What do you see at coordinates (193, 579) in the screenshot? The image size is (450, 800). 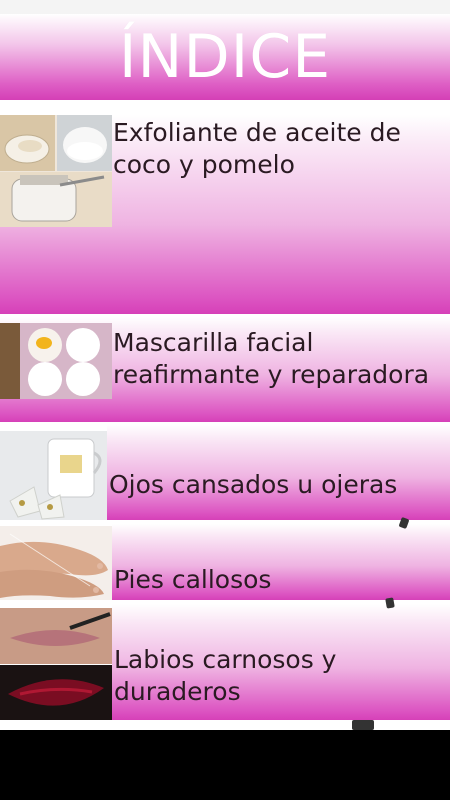 I see `item-label: Pies callosos` at bounding box center [193, 579].